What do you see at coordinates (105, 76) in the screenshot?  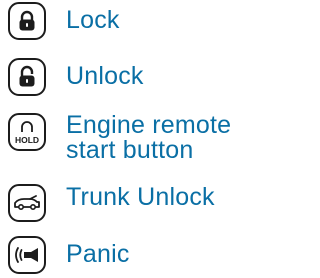 I see `unlock-label: Unlock` at bounding box center [105, 76].